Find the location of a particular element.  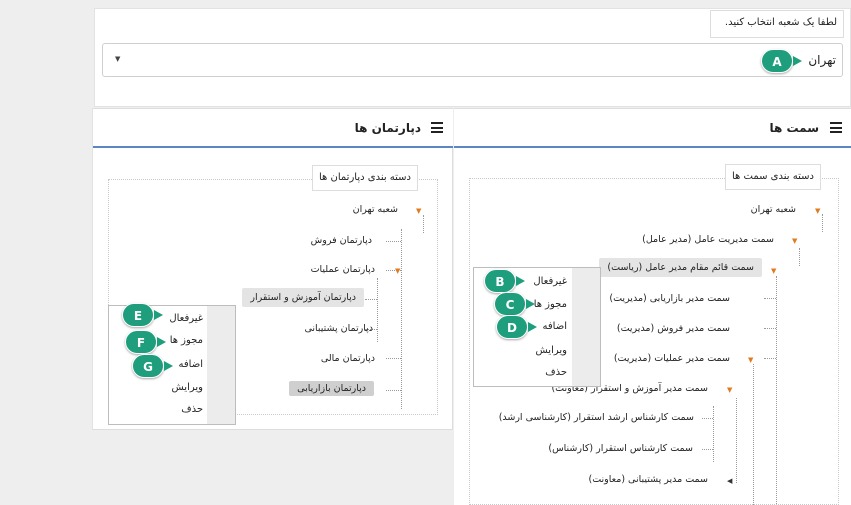

branch-select-value: تهران is located at coordinates (822, 60).